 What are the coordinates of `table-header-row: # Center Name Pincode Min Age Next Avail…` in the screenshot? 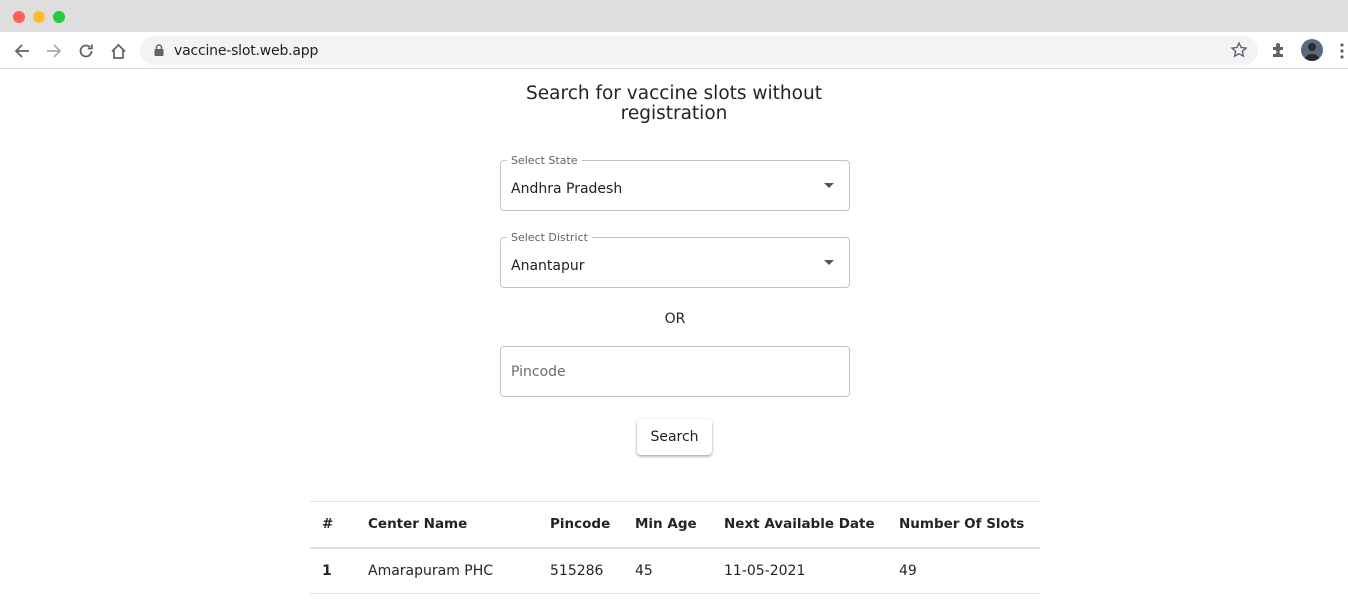 It's located at (675, 524).